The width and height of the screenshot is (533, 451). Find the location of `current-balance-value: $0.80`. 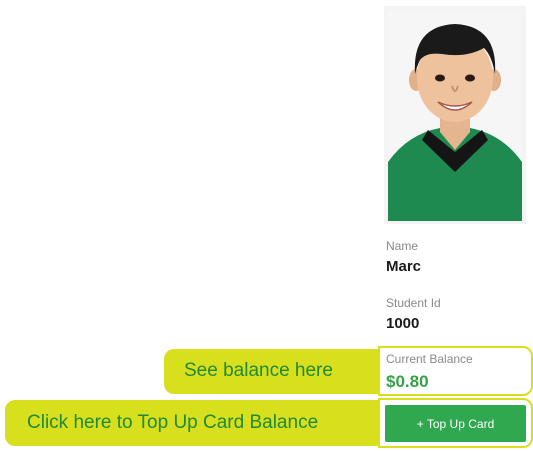

current-balance-value: $0.80 is located at coordinates (407, 381).